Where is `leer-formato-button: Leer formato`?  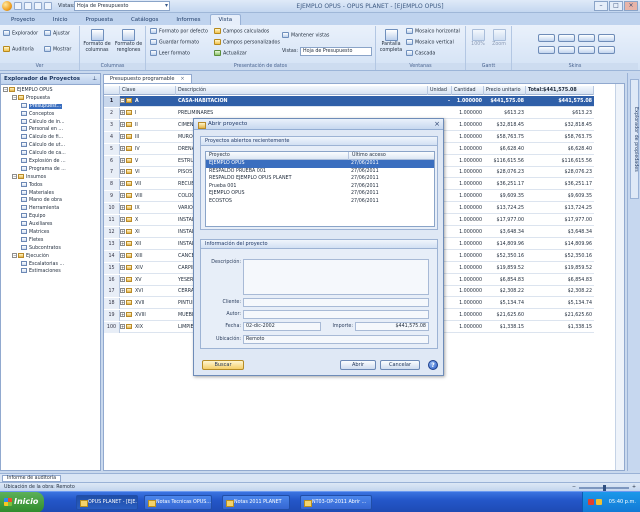
leer-formato-button: Leer formato is located at coordinates (170, 54).